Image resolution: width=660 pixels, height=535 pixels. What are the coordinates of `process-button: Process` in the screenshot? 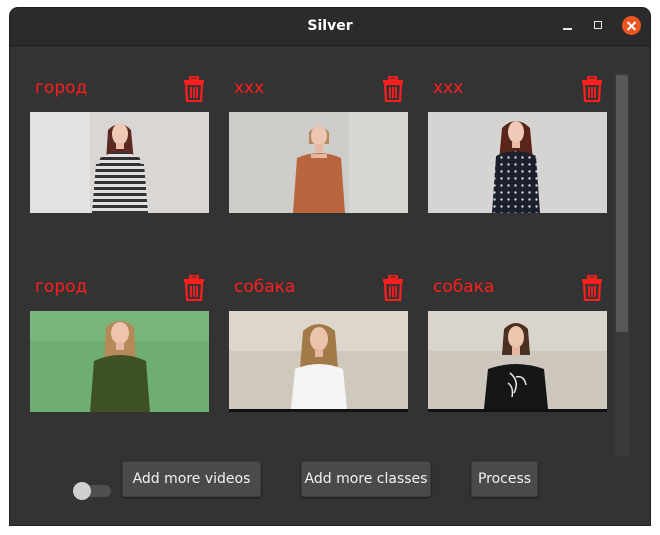 It's located at (504, 479).